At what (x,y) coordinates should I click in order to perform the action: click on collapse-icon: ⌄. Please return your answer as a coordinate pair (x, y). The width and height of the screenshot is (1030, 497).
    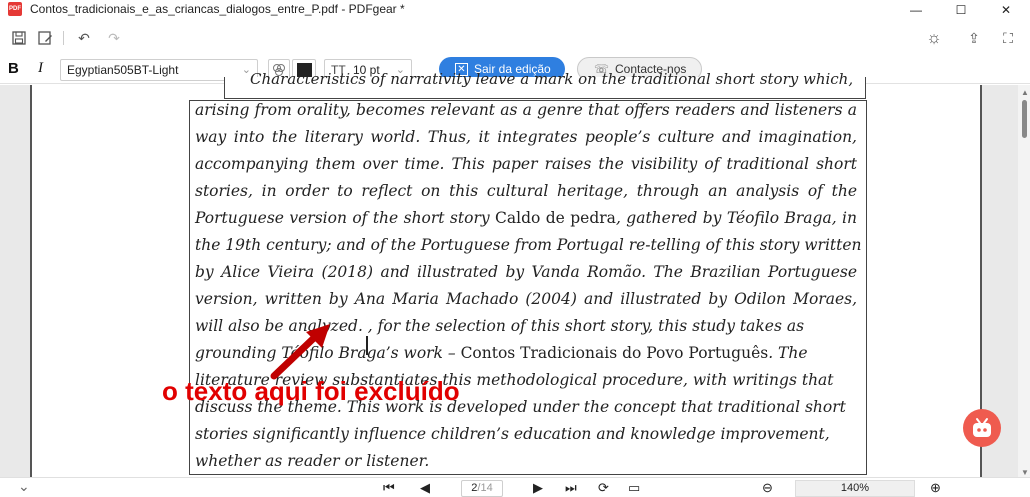
    Looking at the image, I should click on (24, 486).